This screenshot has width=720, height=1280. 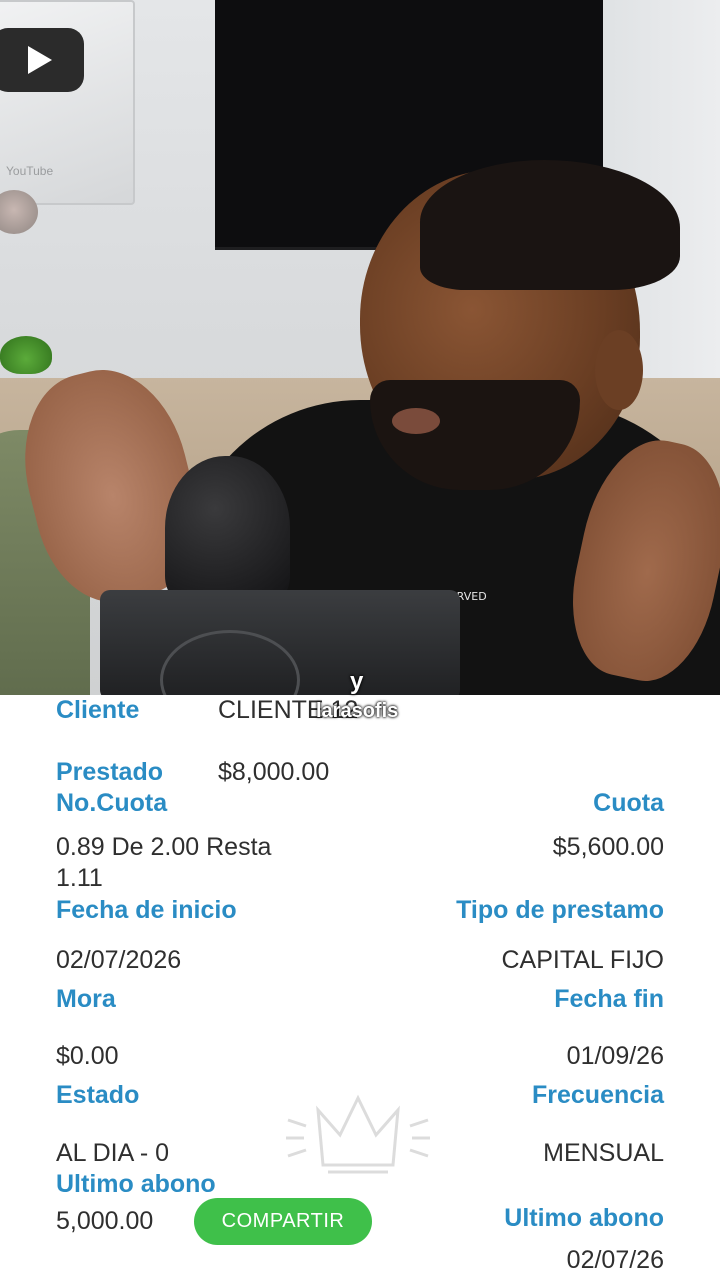 I want to click on crown-icon, so click(x=358, y=1134).